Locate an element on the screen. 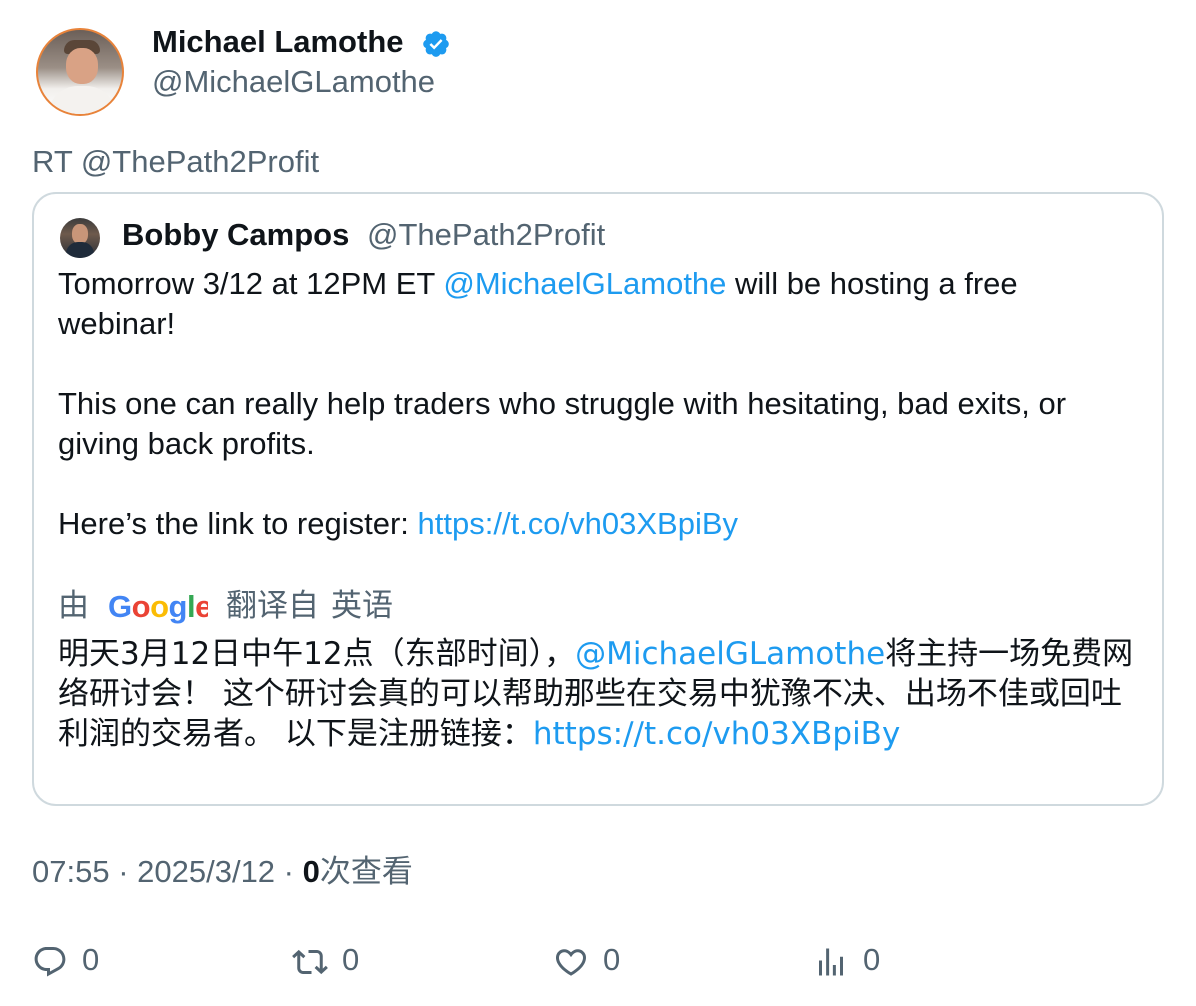 This screenshot has height=1006, width=1196. analytics-icon is located at coordinates (831, 962).